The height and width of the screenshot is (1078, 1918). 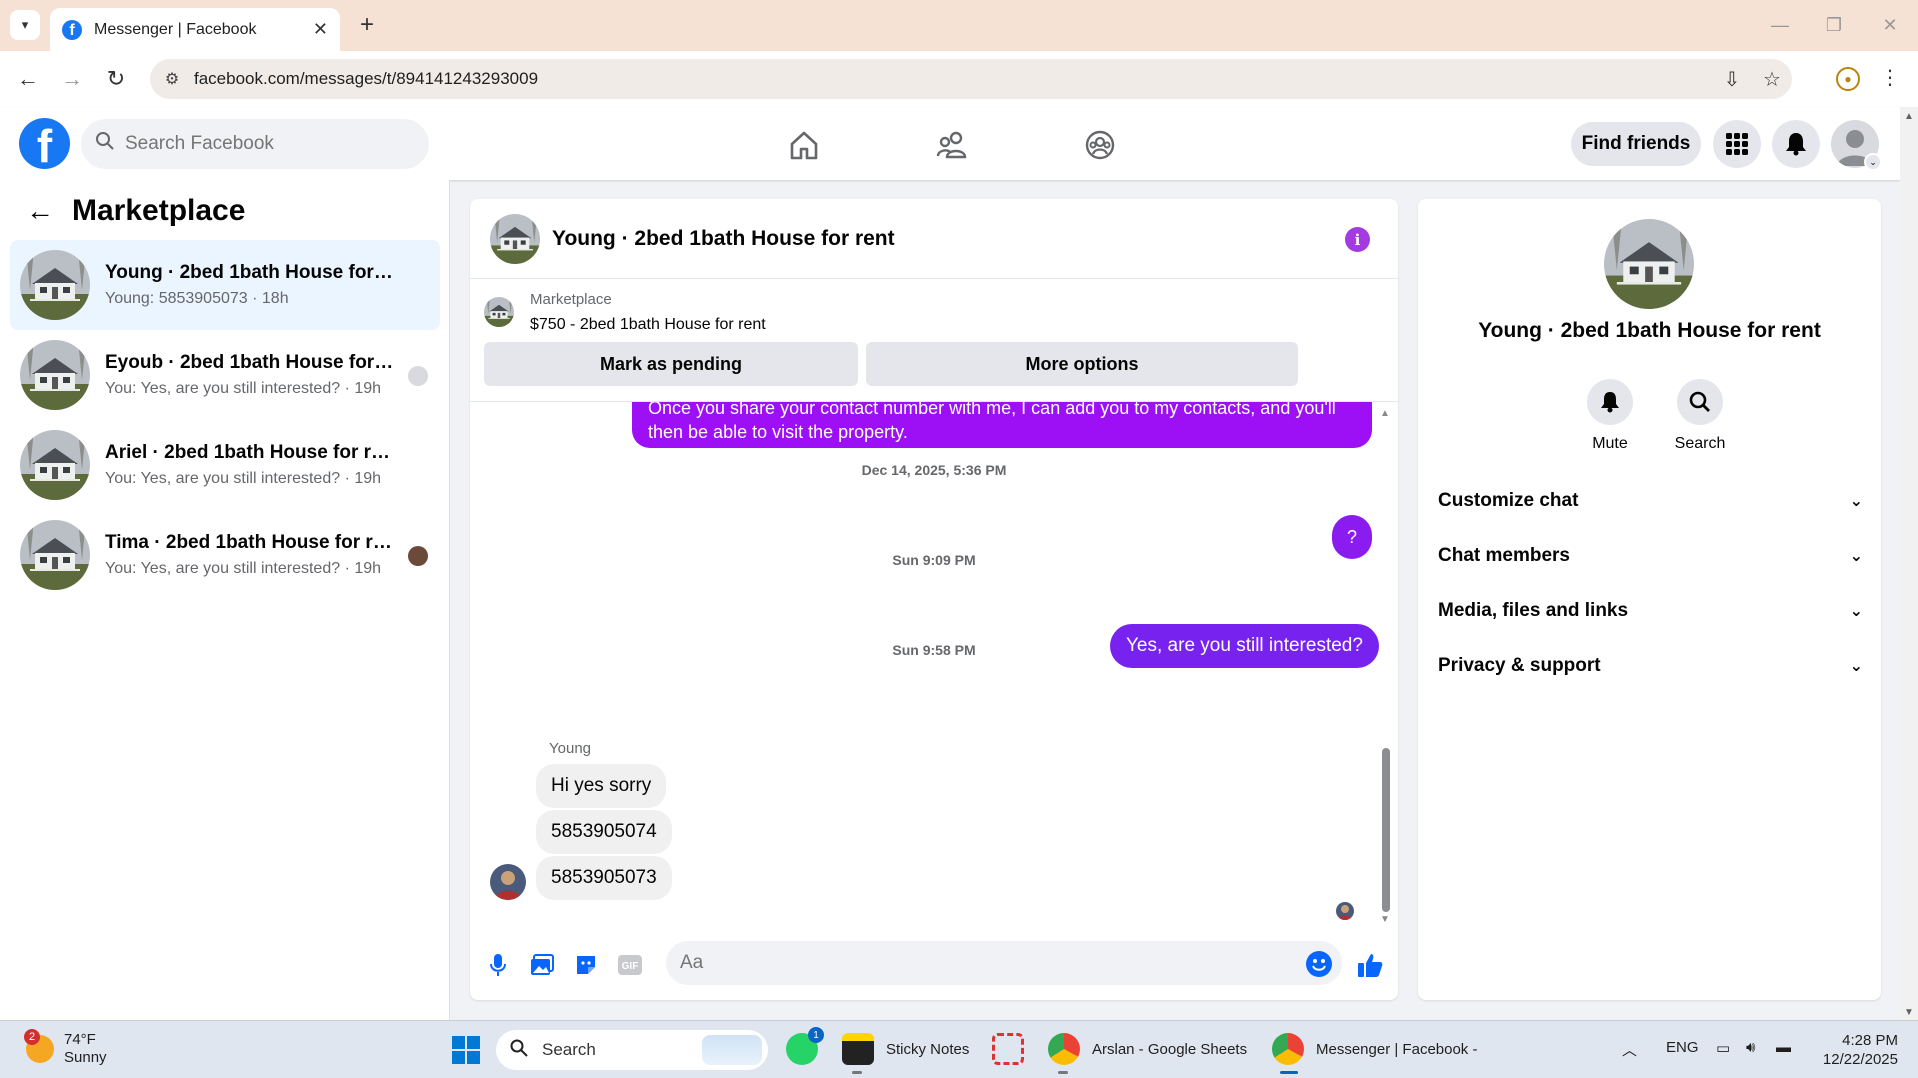 I want to click on active-app-indicator, so click(x=1289, y=1072).